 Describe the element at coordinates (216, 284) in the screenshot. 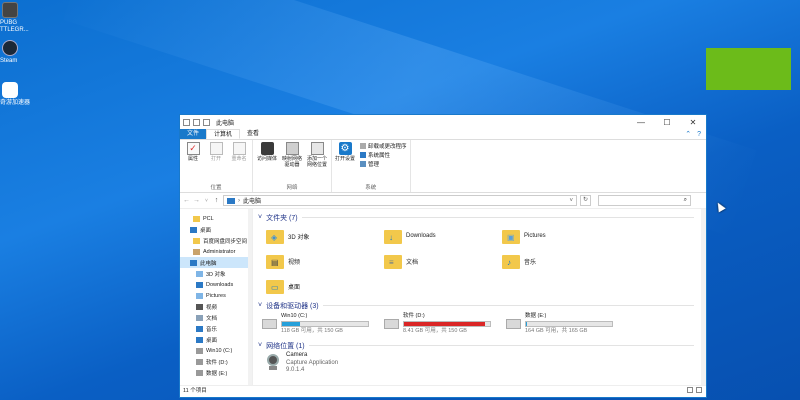

I see `sidebar-item-downloads: Downloads` at that location.